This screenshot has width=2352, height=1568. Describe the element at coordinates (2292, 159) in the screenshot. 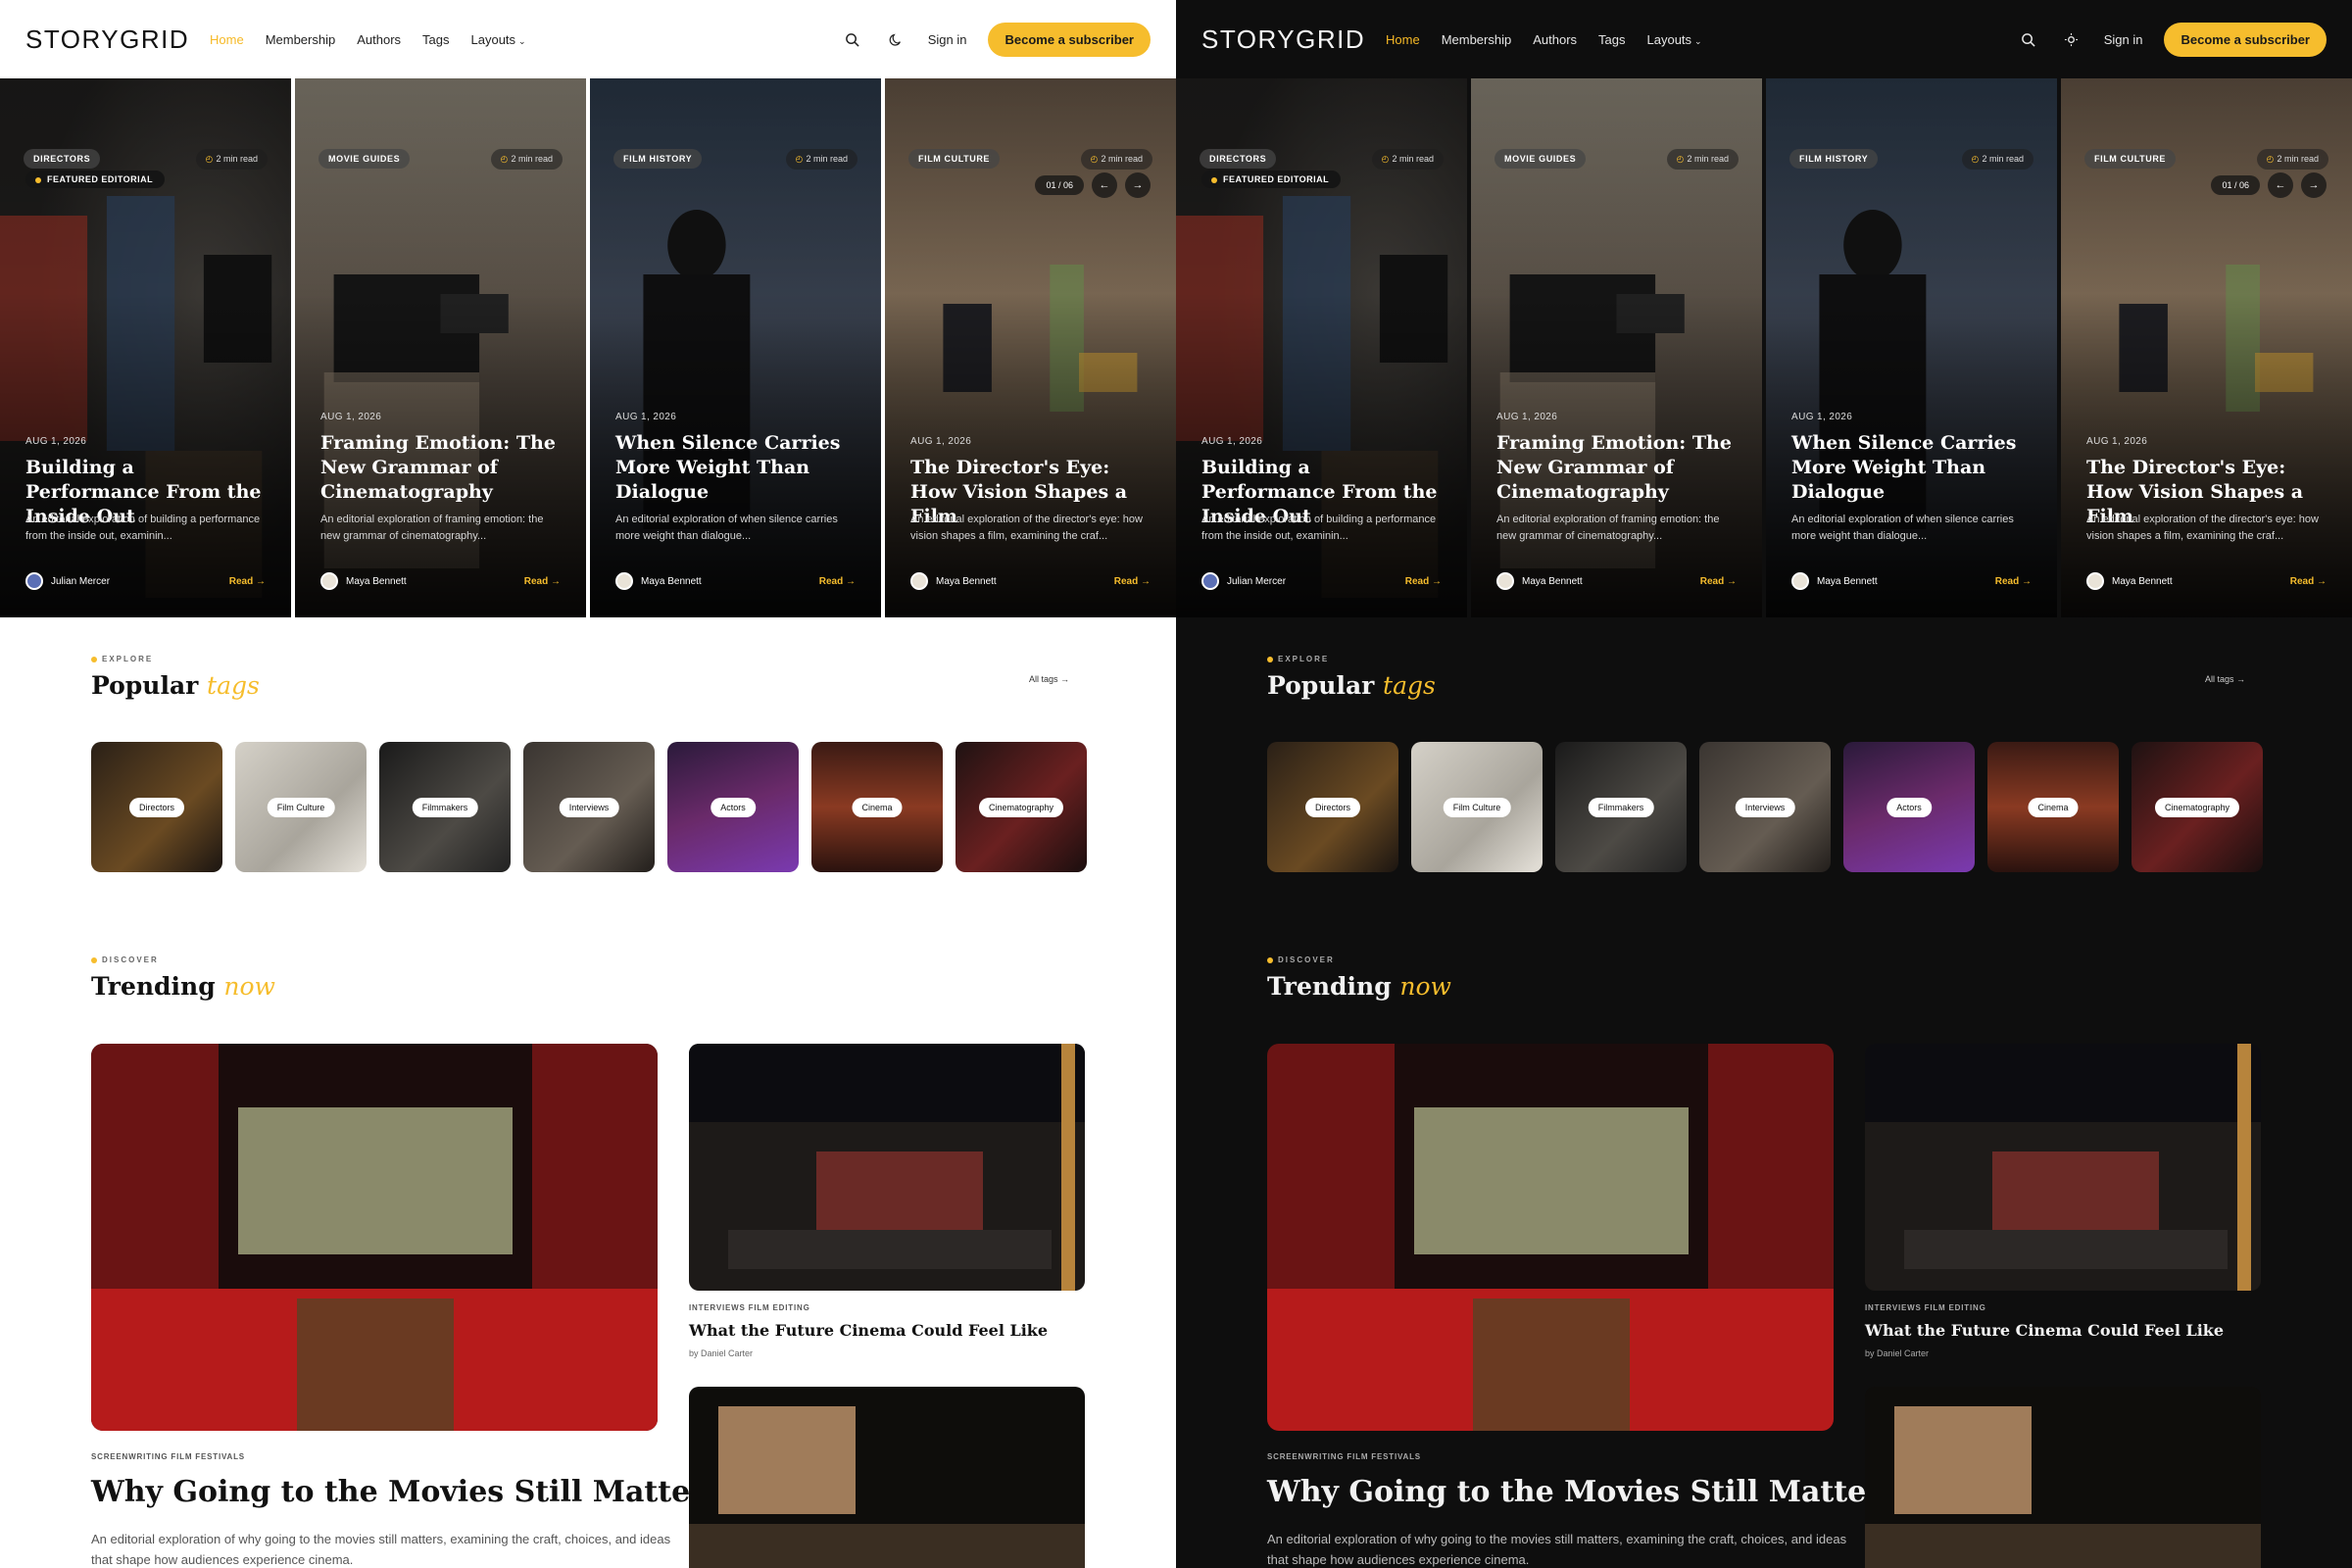

I see `read-time: ◴ 2 min read` at that location.